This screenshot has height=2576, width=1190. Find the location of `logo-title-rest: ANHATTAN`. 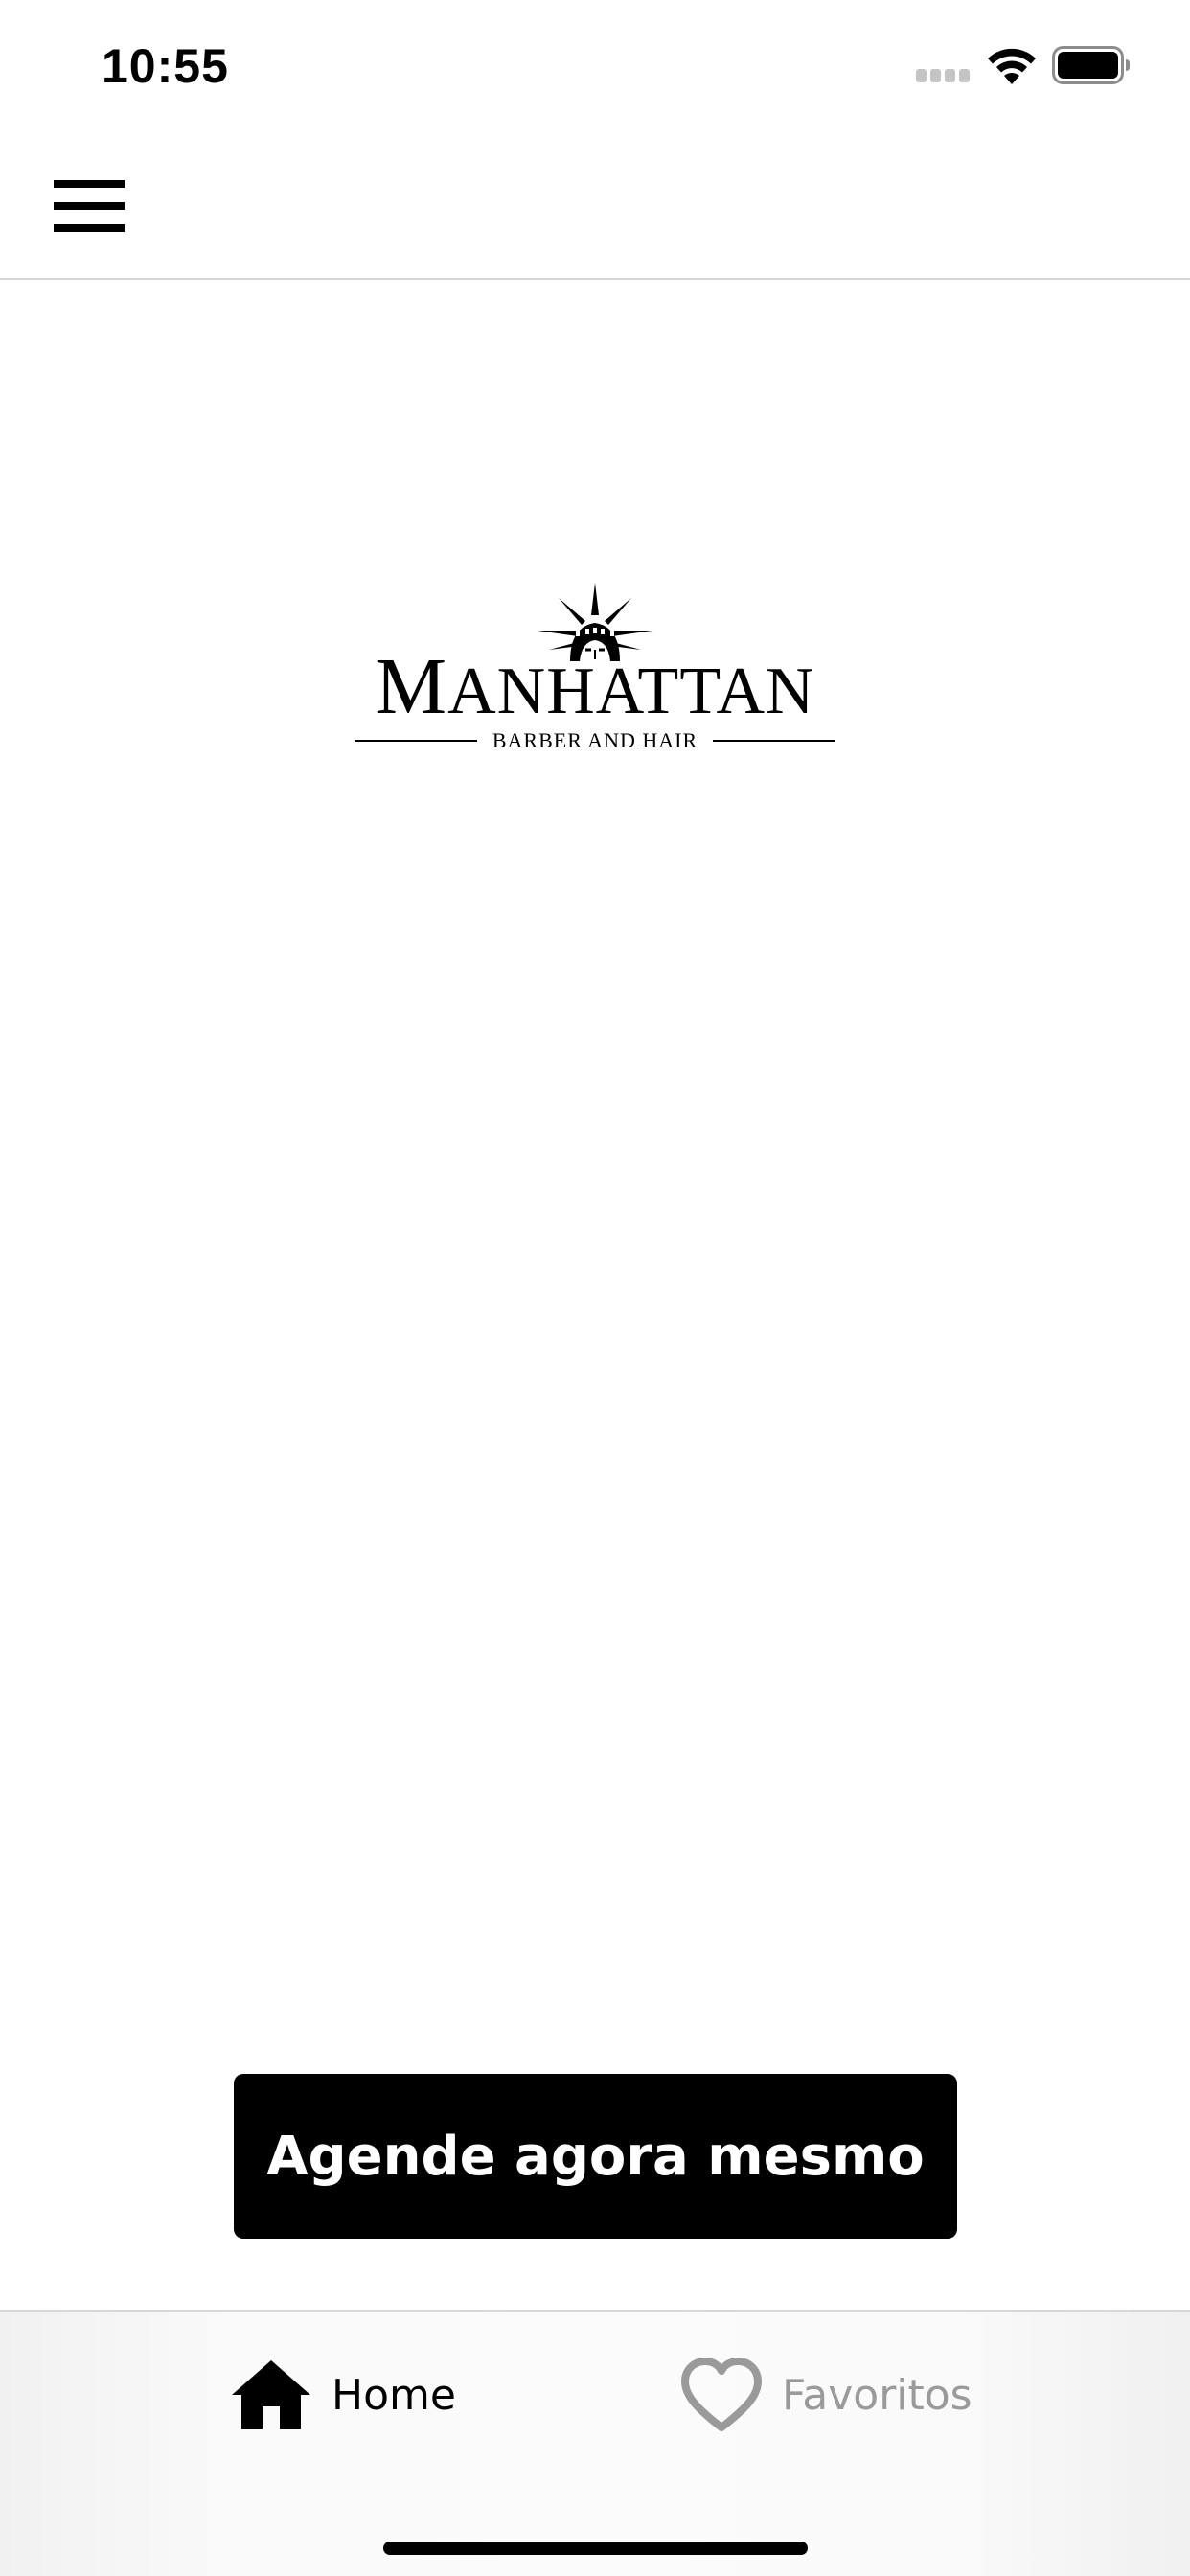

logo-title-rest: ANHATTAN is located at coordinates (631, 691).